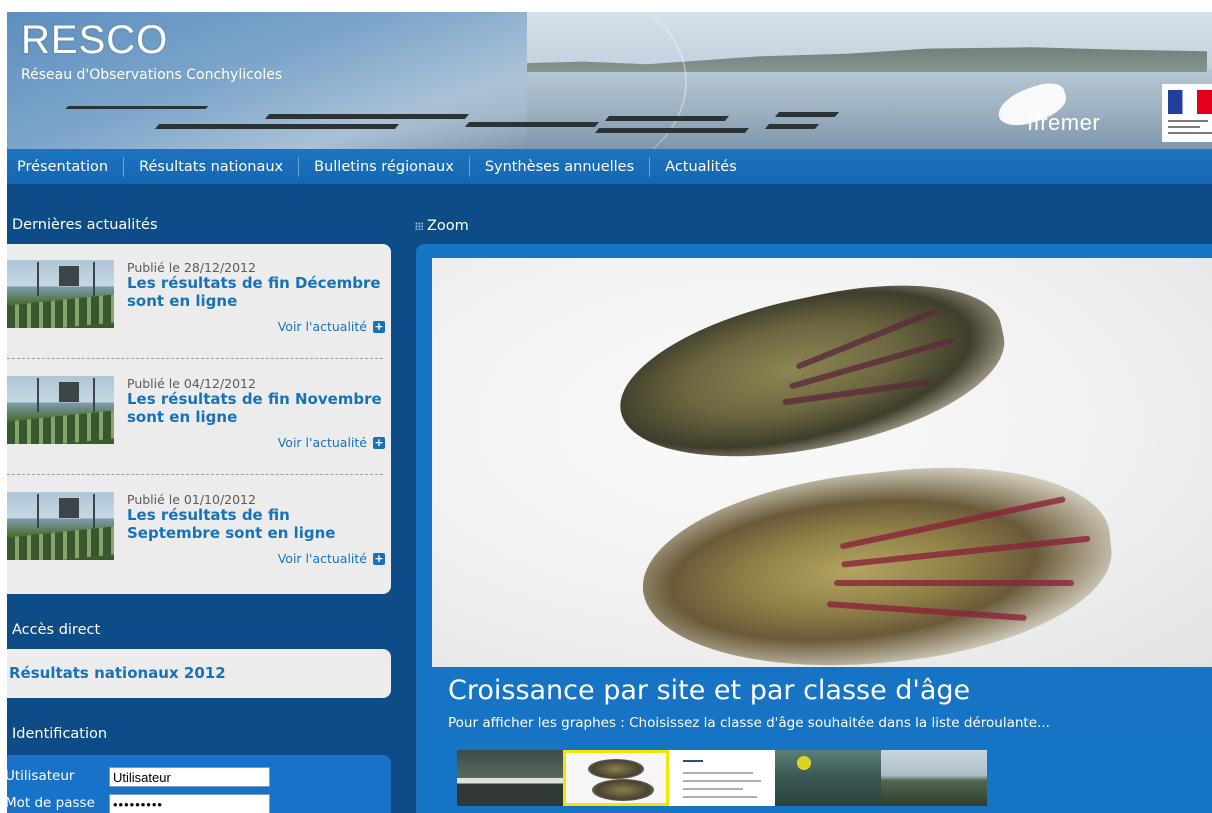 This screenshot has width=1212, height=813. Describe the element at coordinates (41, 776) in the screenshot. I see `username-label: Utilisateur` at that location.